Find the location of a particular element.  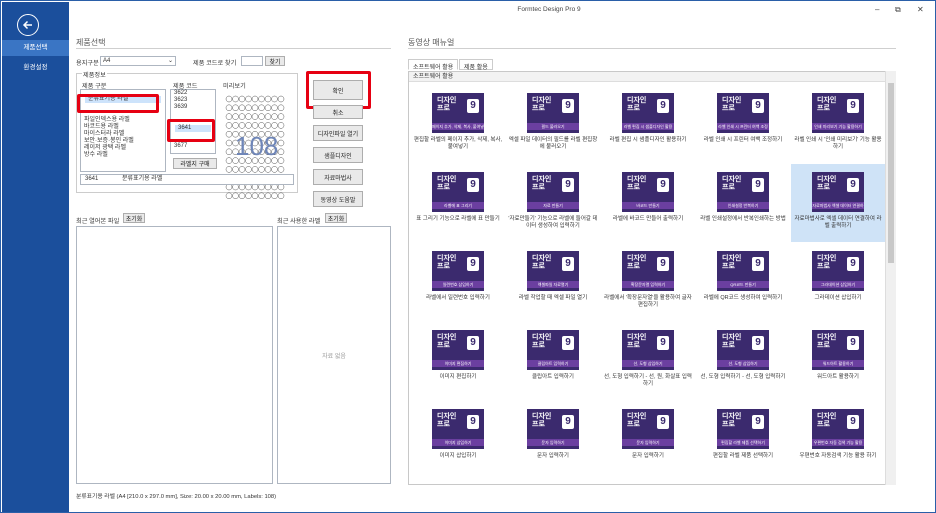

list-item: 보안·보증·봉인 라벨 is located at coordinates (123, 141).